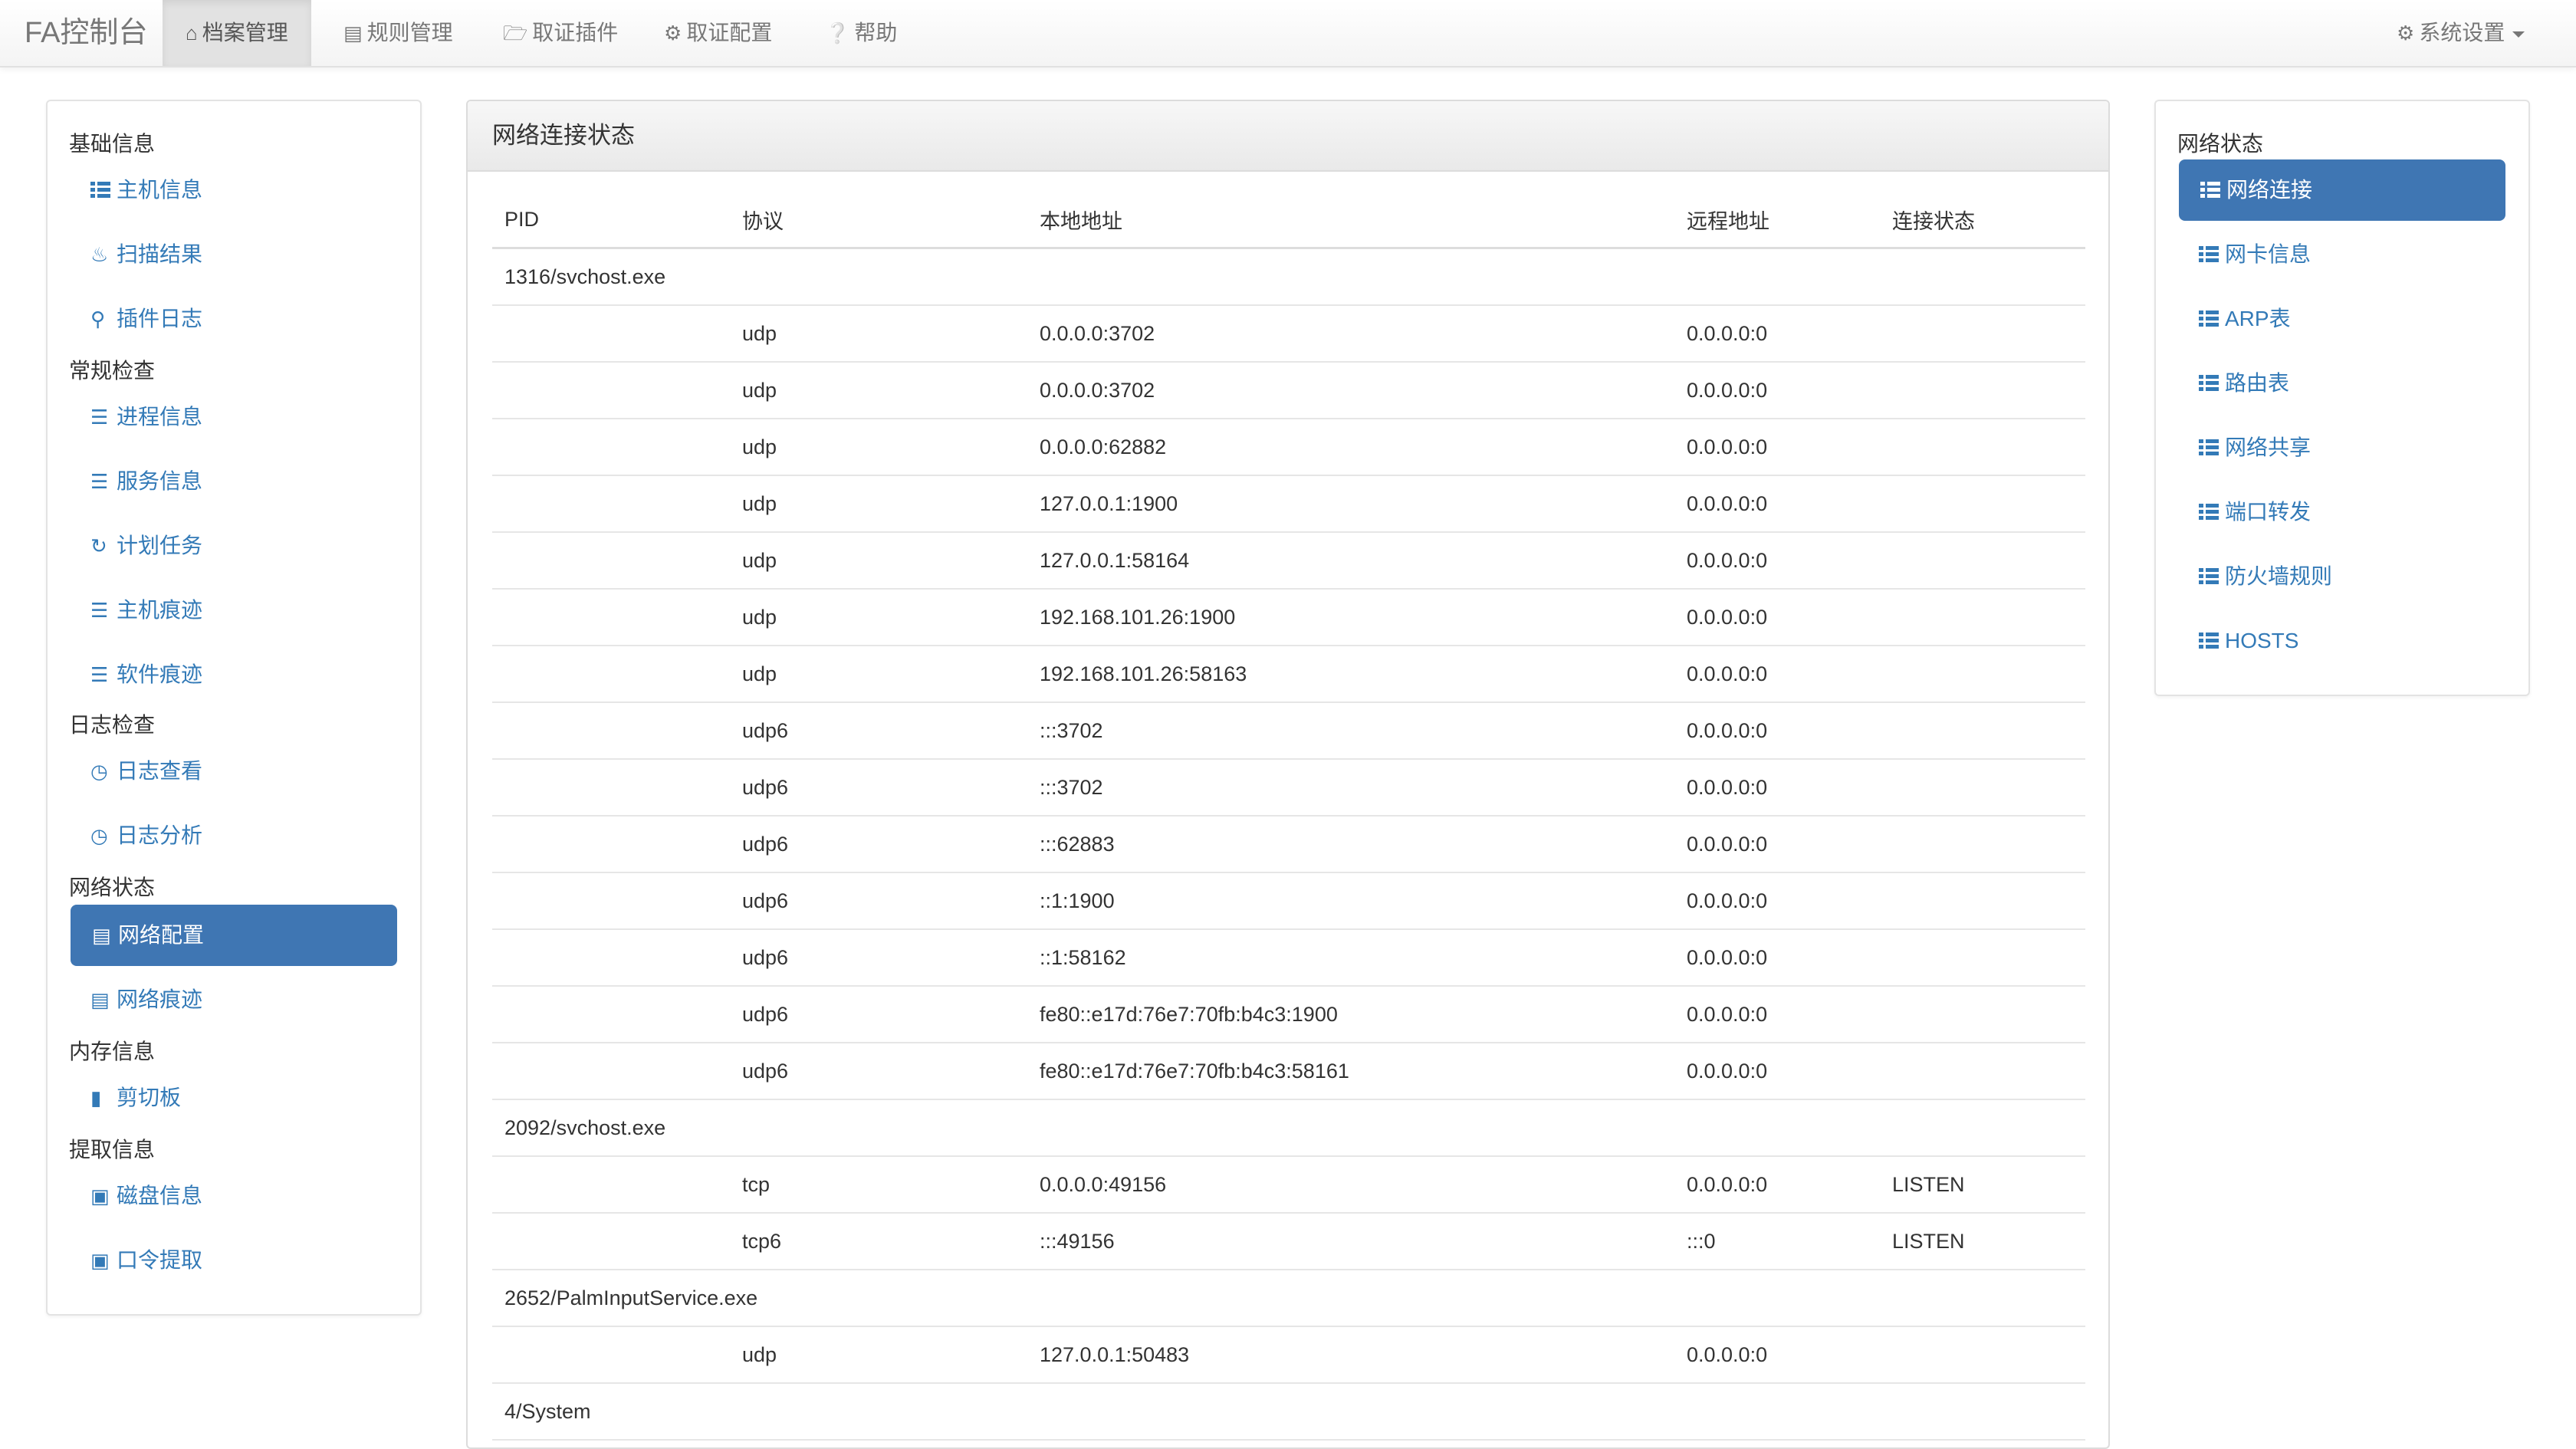 This screenshot has width=2576, height=1449. What do you see at coordinates (398, 33) in the screenshot?
I see `nav-rule-management: ▤ 规则管理` at bounding box center [398, 33].